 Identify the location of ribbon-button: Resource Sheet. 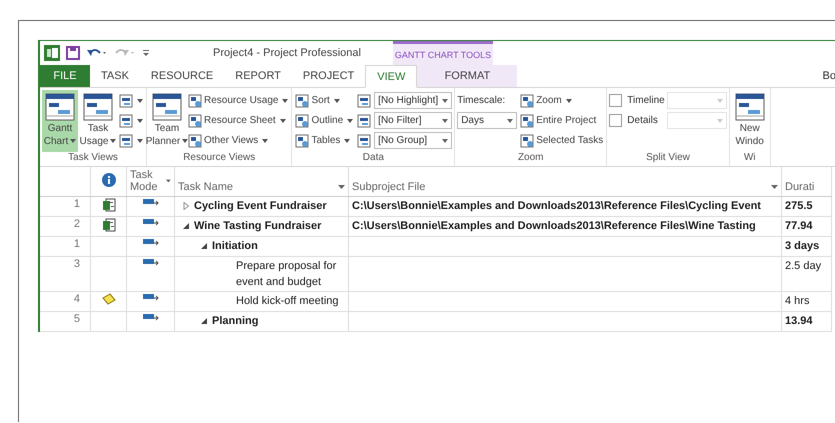
(238, 120).